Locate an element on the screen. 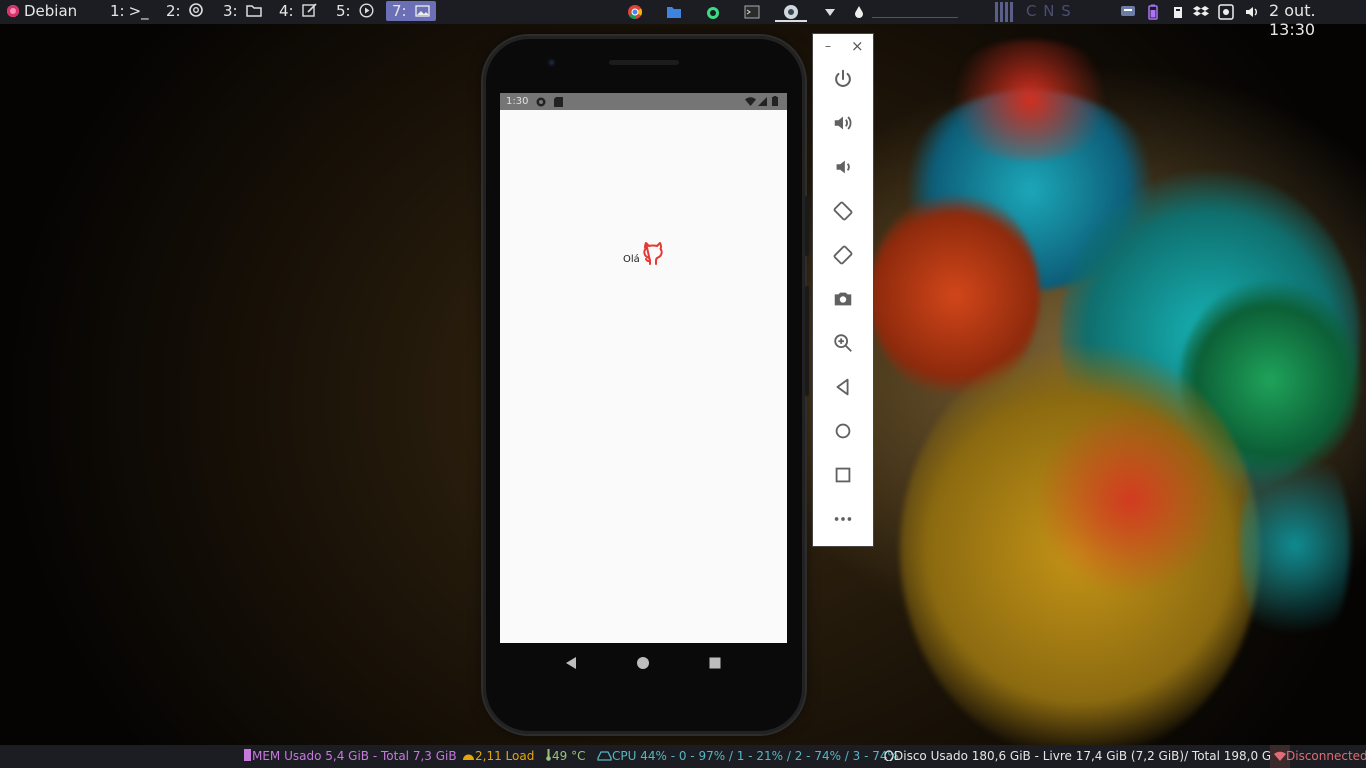  overview-icon is located at coordinates (843, 475).